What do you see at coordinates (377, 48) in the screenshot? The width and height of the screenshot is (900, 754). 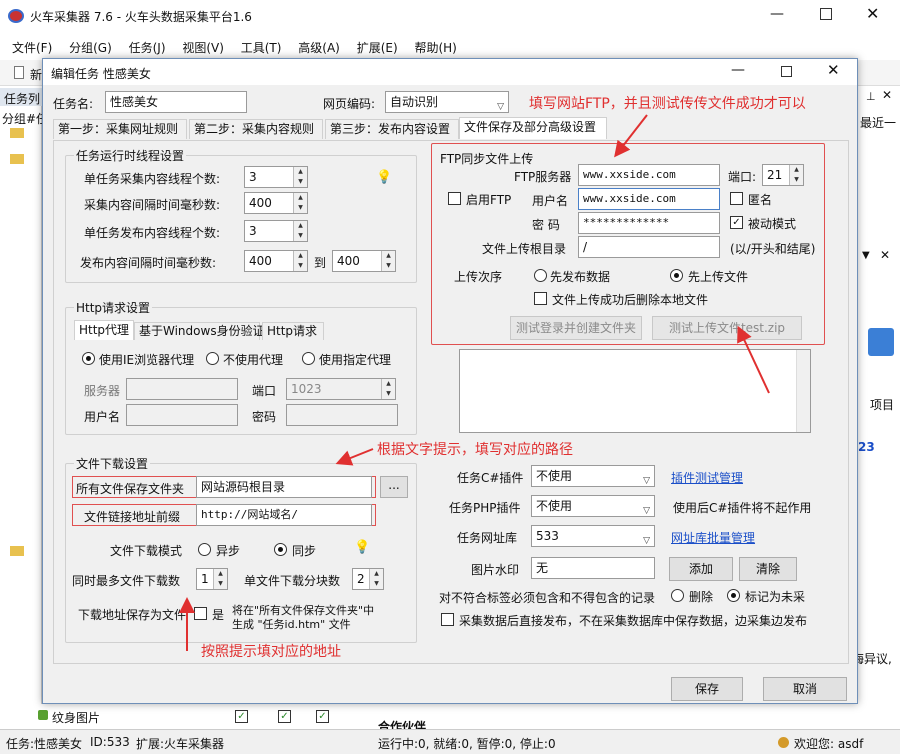 I see `menu-extend: 扩展(E)` at bounding box center [377, 48].